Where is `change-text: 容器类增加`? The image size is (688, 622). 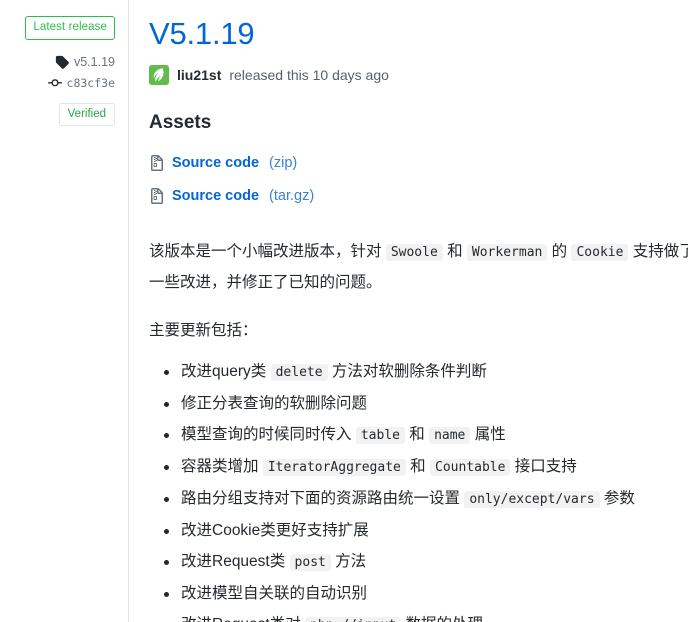 change-text: 容器类增加 is located at coordinates (222, 467).